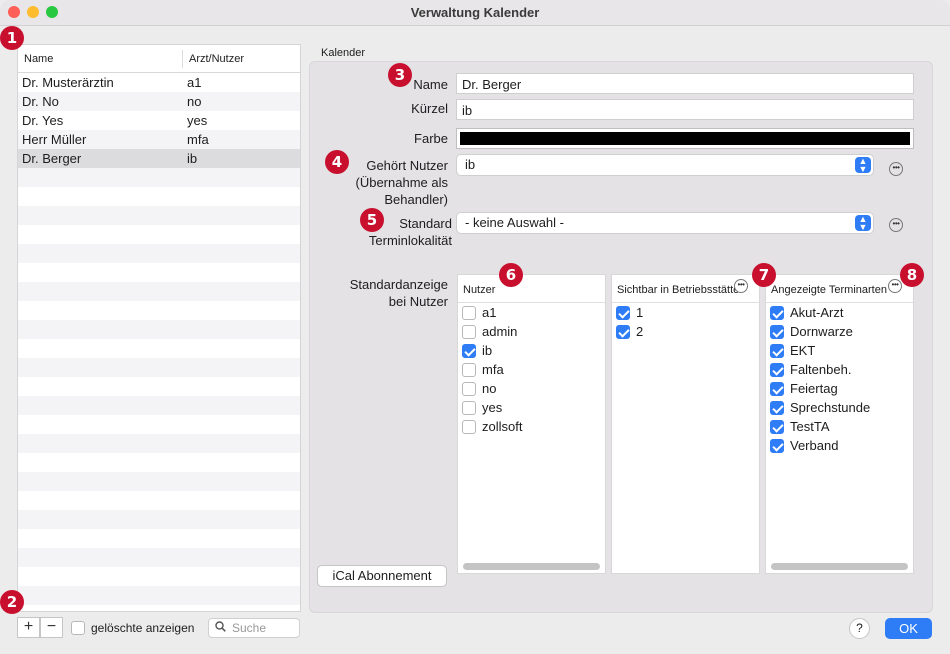  I want to click on sites-row: 2, so click(685, 331).